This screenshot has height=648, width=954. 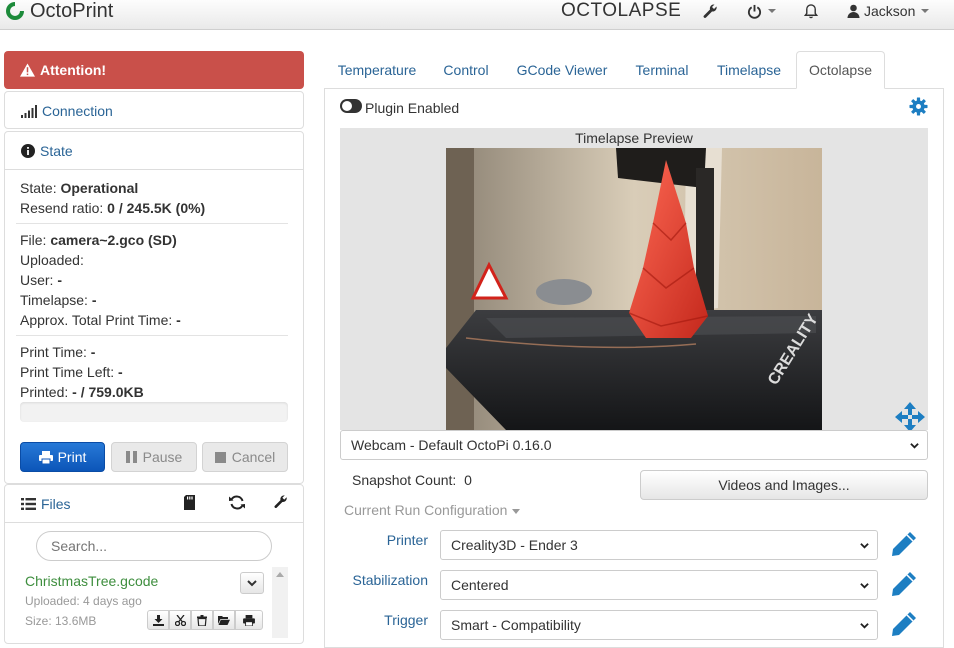 I want to click on connection-panel: Connection, so click(x=154, y=110).